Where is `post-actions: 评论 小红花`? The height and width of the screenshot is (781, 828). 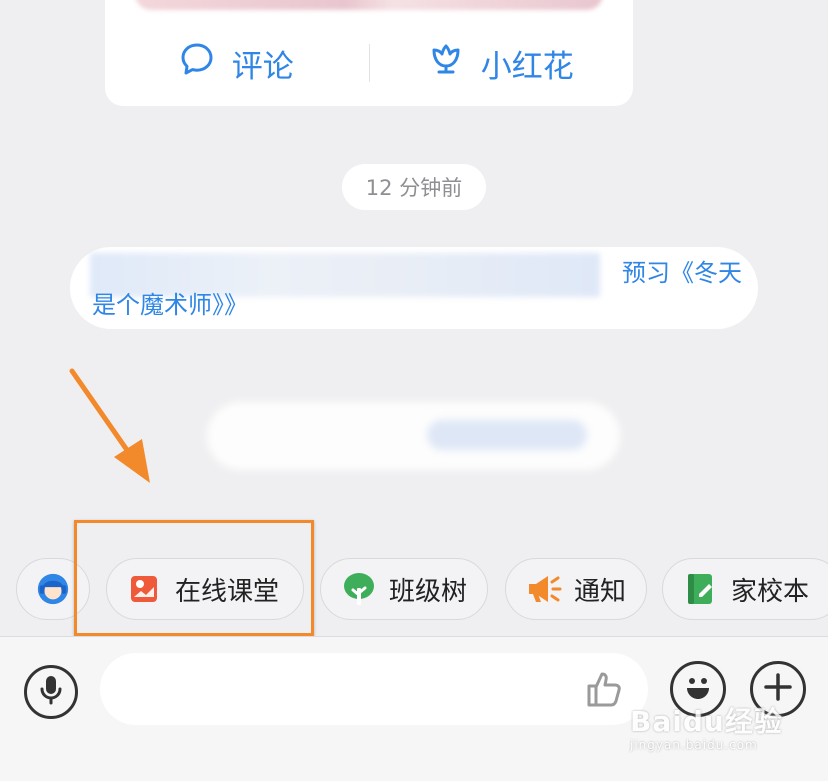 post-actions: 评论 小红花 is located at coordinates (369, 63).